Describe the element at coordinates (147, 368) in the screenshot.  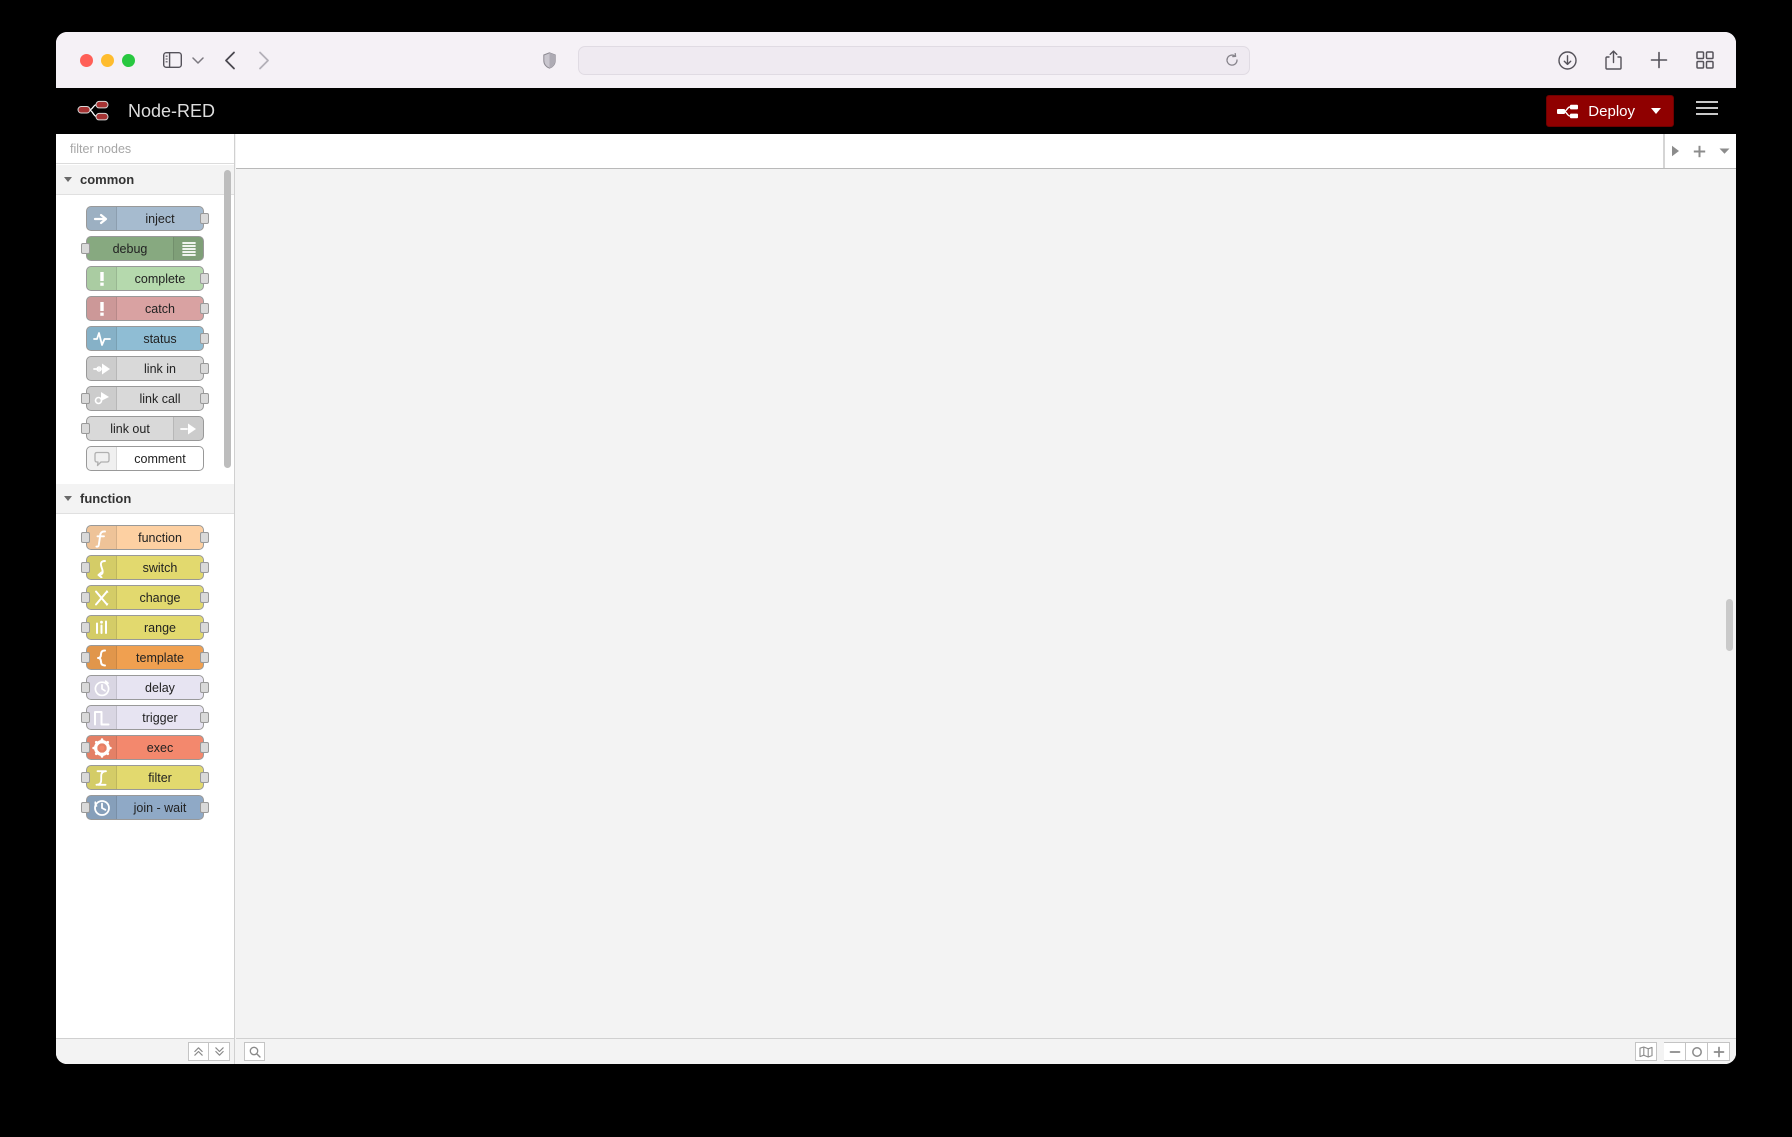
I see `palette-node-link-in: link in` at that location.